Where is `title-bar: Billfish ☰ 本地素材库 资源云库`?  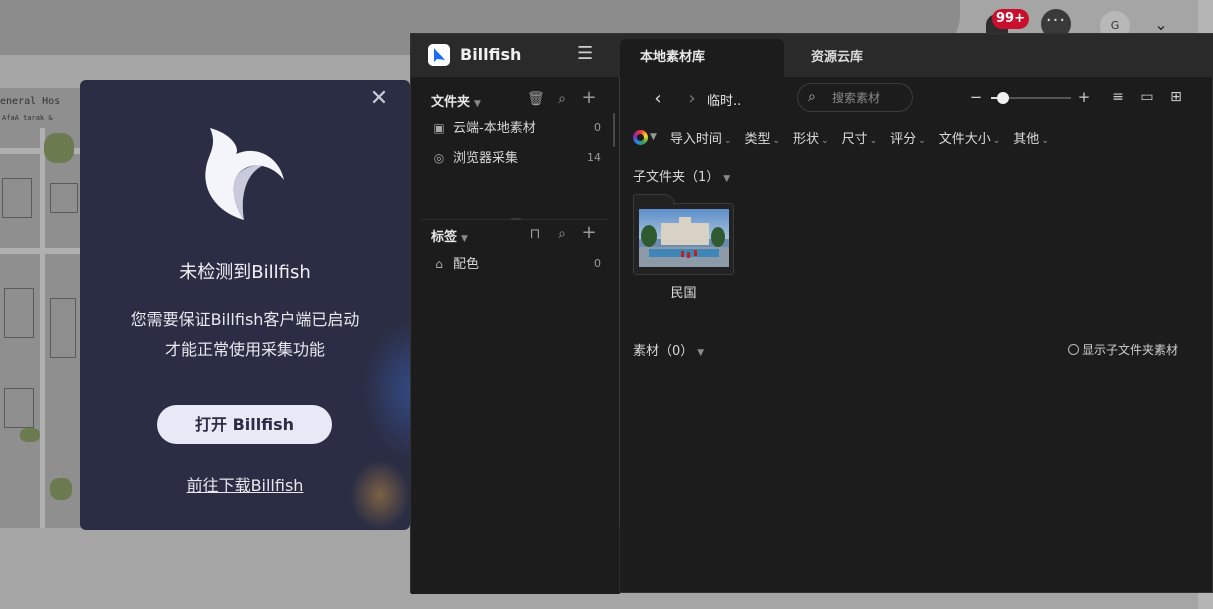
title-bar: Billfish ☰ 本地素材库 资源云库 is located at coordinates (812, 55).